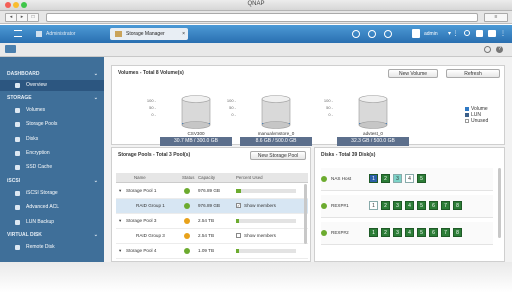 The width and height of the screenshot is (512, 293). What do you see at coordinates (52, 110) in the screenshot?
I see `sidebar-item-volumes: Volumes` at bounding box center [52, 110].